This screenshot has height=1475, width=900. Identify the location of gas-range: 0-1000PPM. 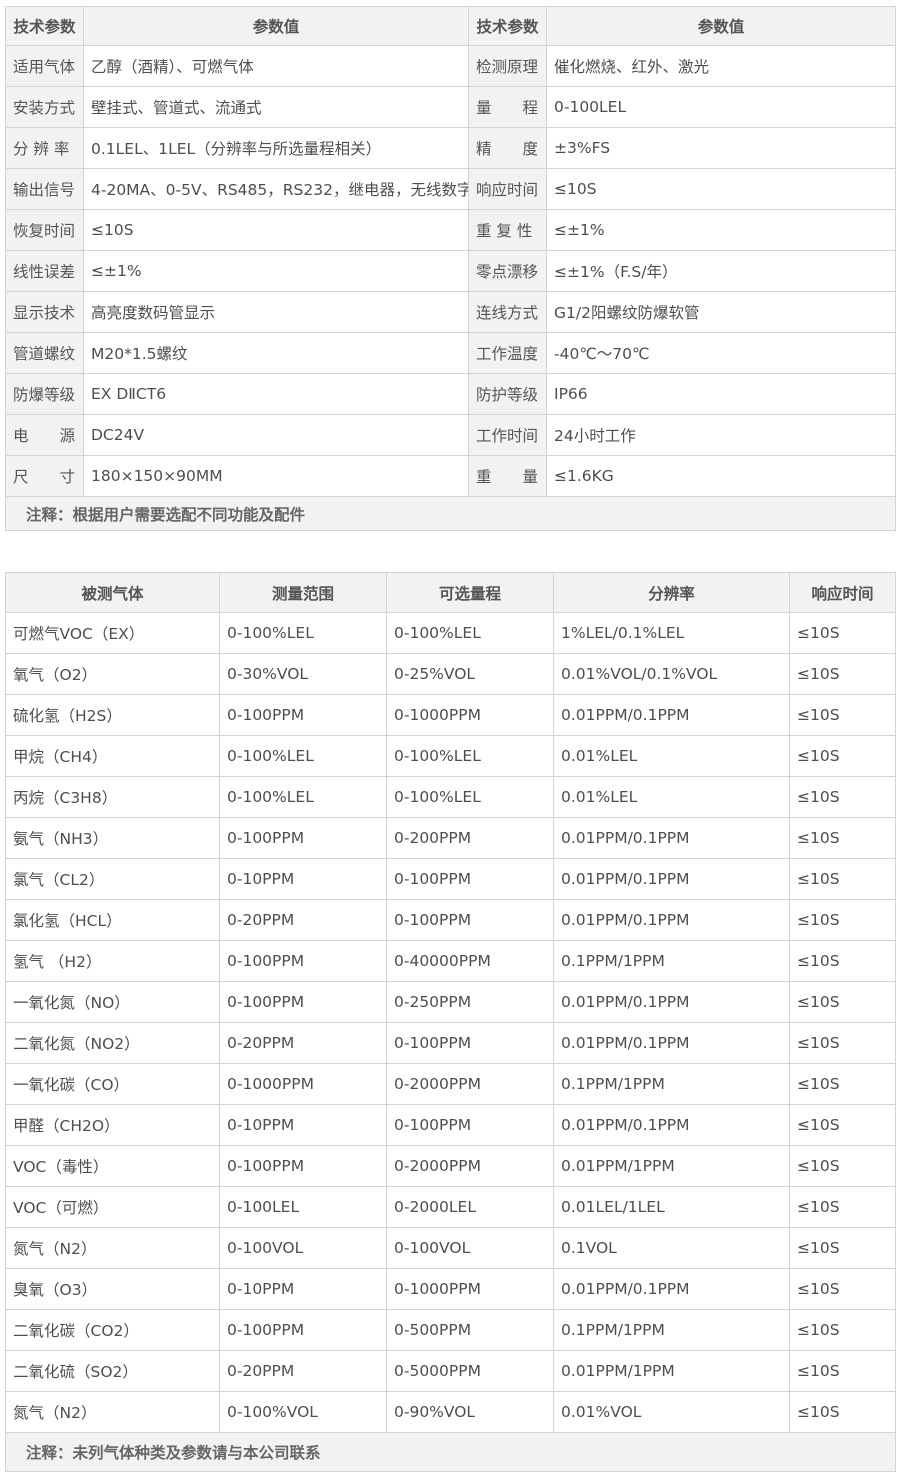
(303, 1084).